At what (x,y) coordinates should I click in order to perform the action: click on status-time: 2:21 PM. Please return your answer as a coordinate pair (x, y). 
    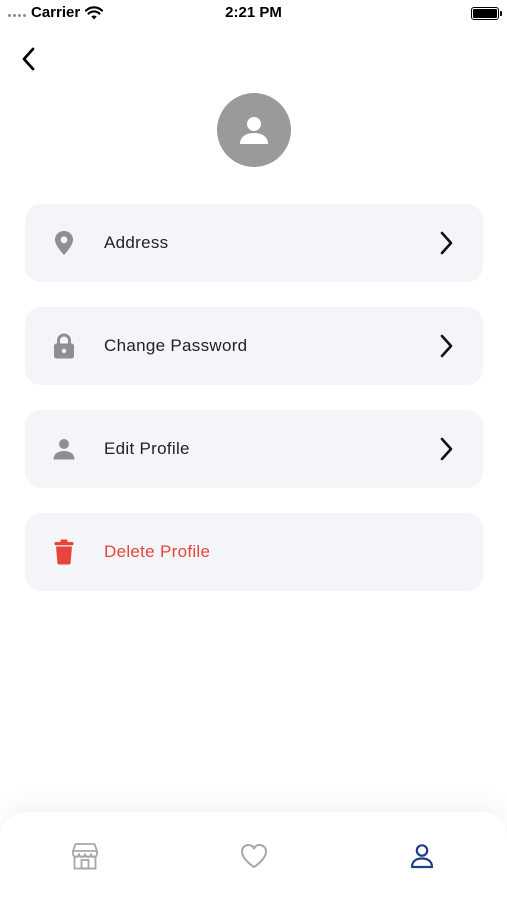
    Looking at the image, I should click on (253, 12).